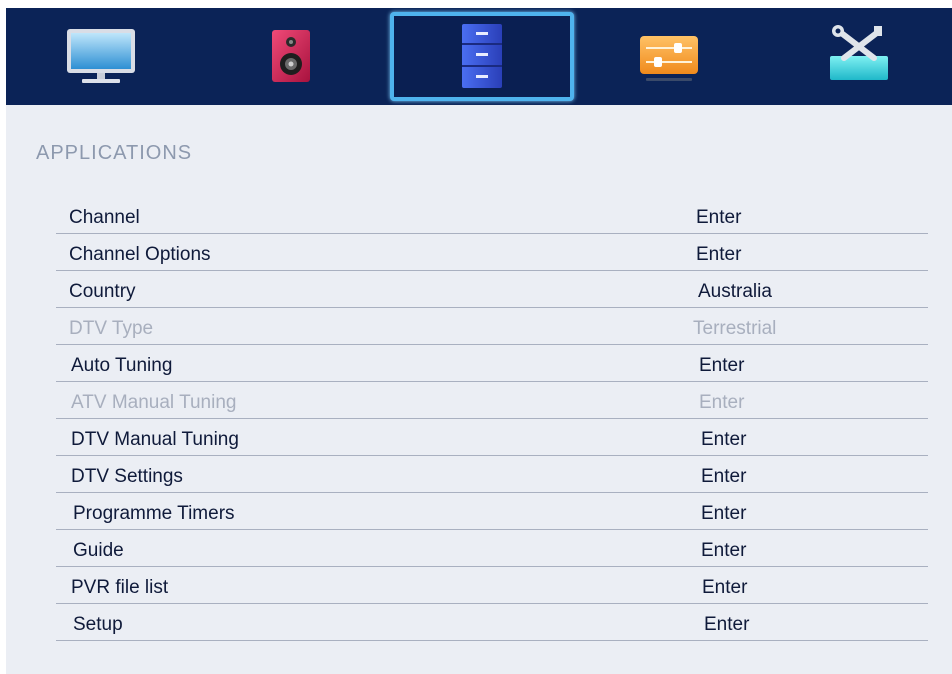 This screenshot has height=674, width=952. I want to click on tab-applications, so click(482, 56).